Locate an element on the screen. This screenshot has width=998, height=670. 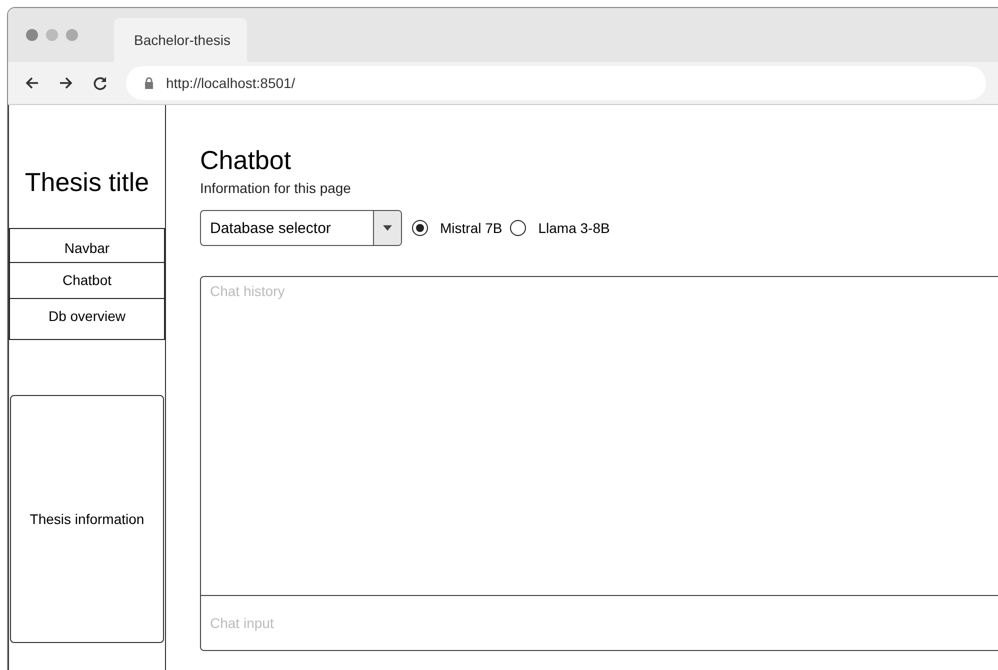
model-radio: Mistral 7B is located at coordinates (457, 228).